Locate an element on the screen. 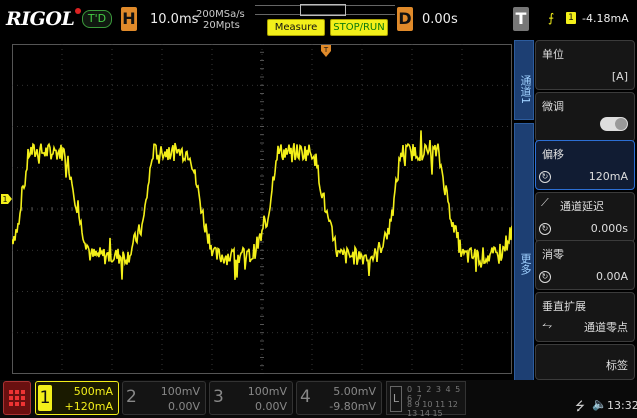  channel-4-button: 4 5.00mV -9.80mV is located at coordinates (339, 398).